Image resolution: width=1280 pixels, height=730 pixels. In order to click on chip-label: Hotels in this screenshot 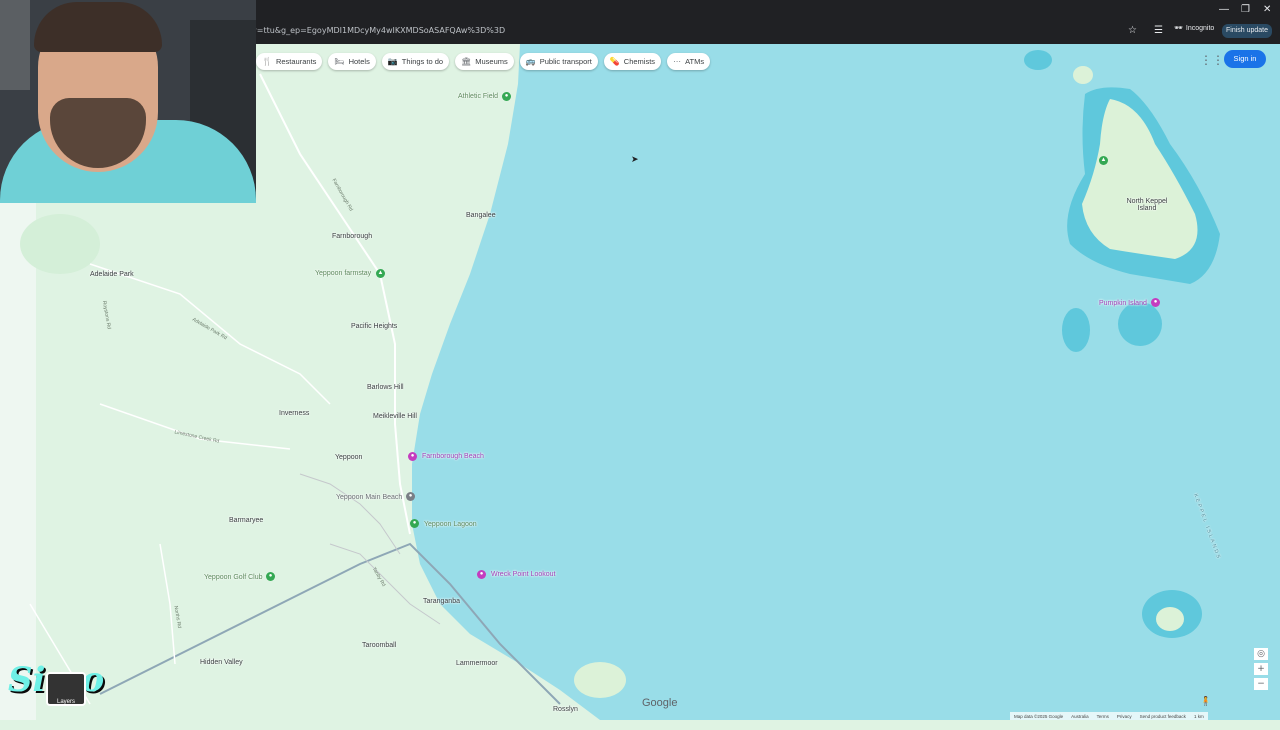, I will do `click(359, 61)`.